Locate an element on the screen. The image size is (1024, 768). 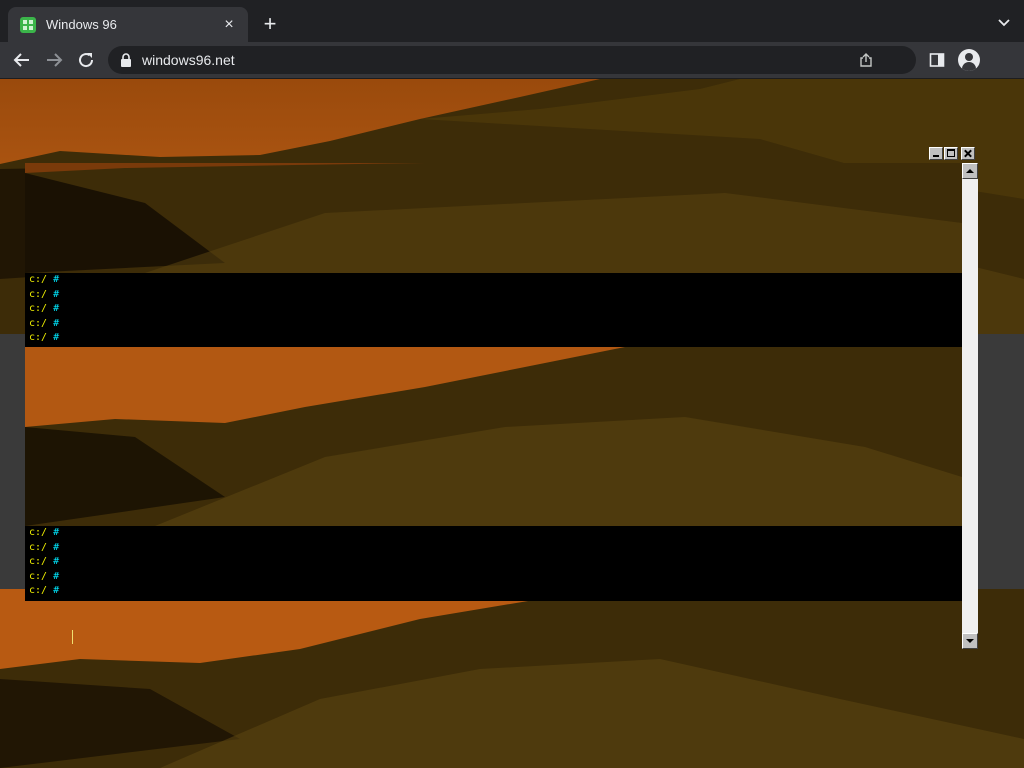
scroll-up-arrow-icon is located at coordinates (970, 171).